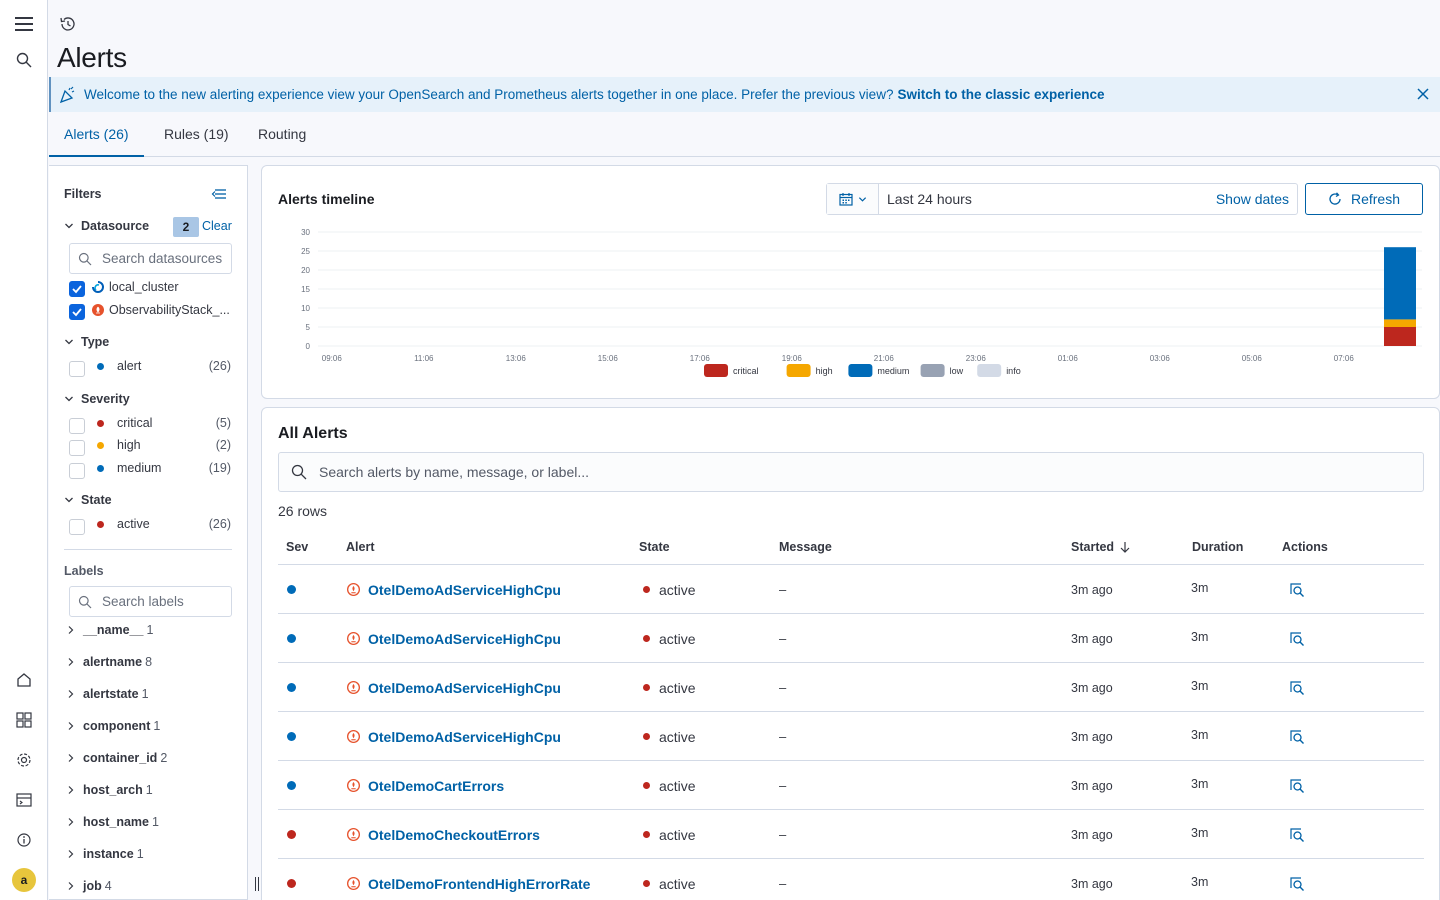  Describe the element at coordinates (1423, 94) in the screenshot. I see `close-icon` at that location.